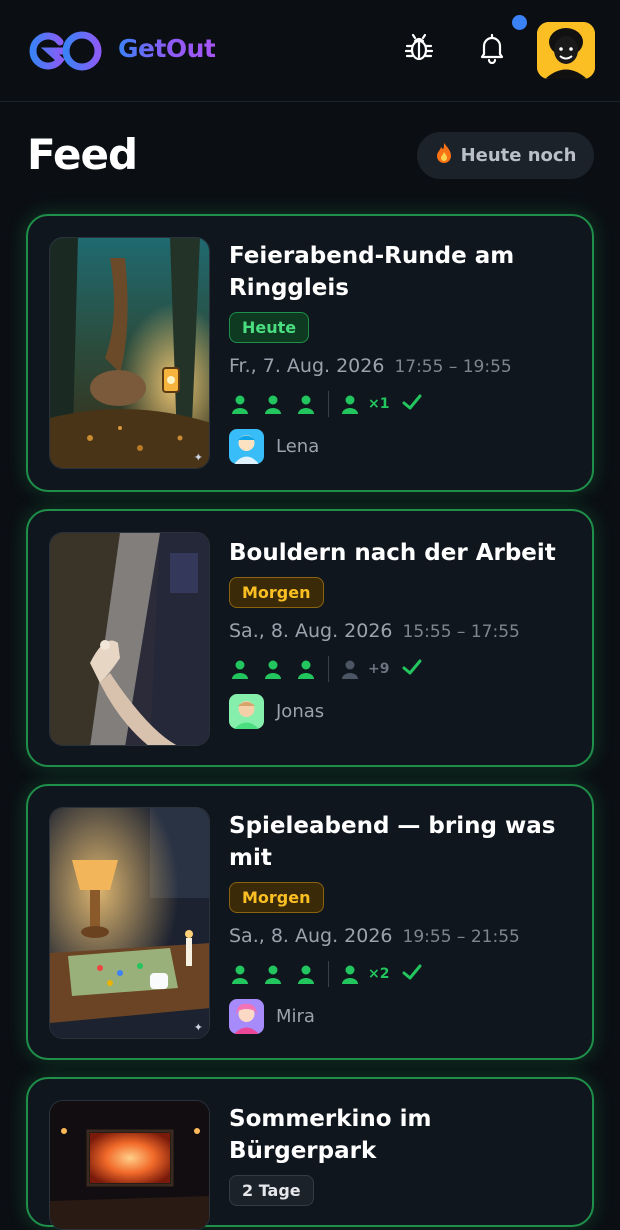  Describe the element at coordinates (82, 154) in the screenshot. I see `page-title: Feed` at that location.